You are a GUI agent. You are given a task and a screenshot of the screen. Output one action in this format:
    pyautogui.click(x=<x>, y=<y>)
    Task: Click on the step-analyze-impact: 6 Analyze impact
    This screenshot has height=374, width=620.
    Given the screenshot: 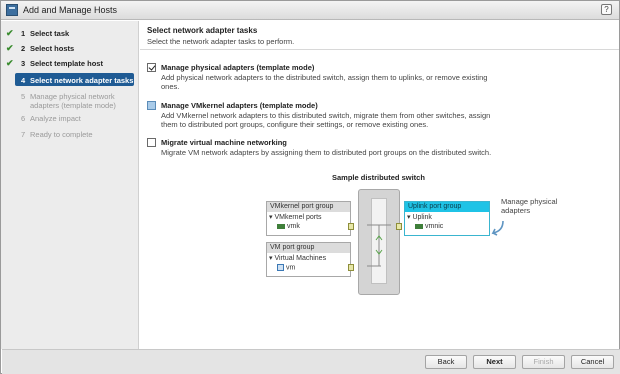 What is the action you would take?
    pyautogui.click(x=70, y=118)
    